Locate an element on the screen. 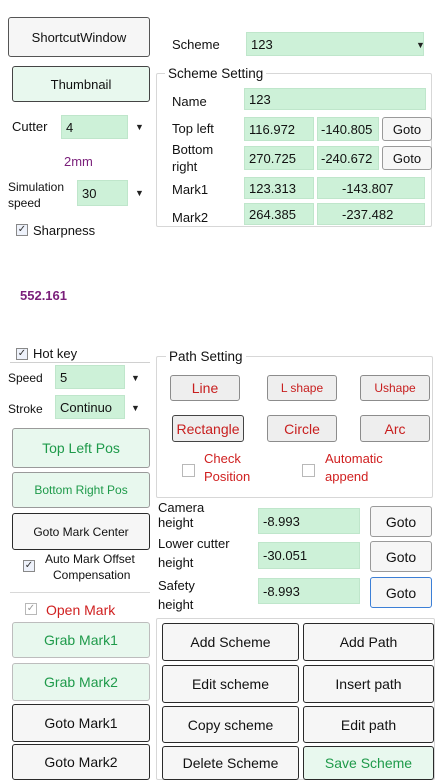 The image size is (435, 780). scheme-select-value: 123 is located at coordinates (262, 44).